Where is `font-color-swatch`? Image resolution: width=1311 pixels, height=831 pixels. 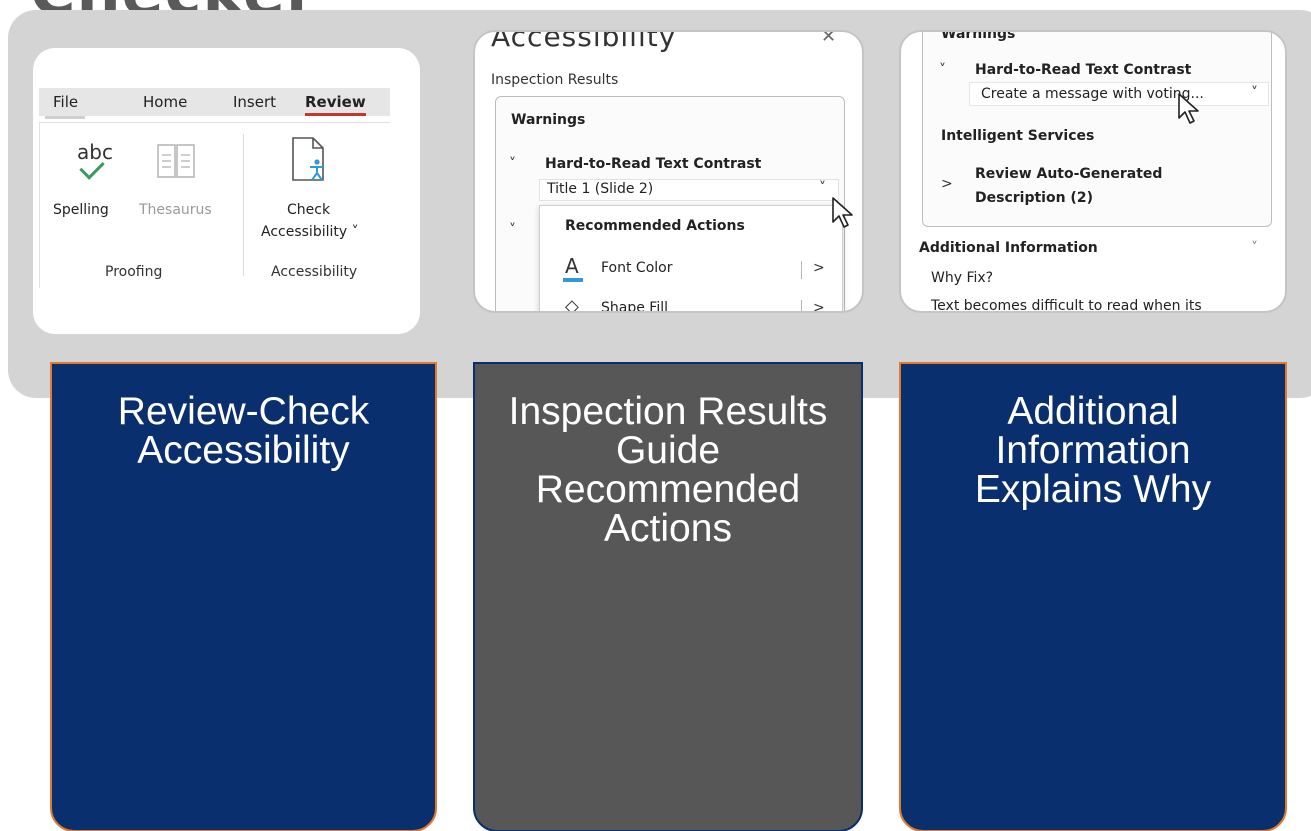
font-color-swatch is located at coordinates (573, 280).